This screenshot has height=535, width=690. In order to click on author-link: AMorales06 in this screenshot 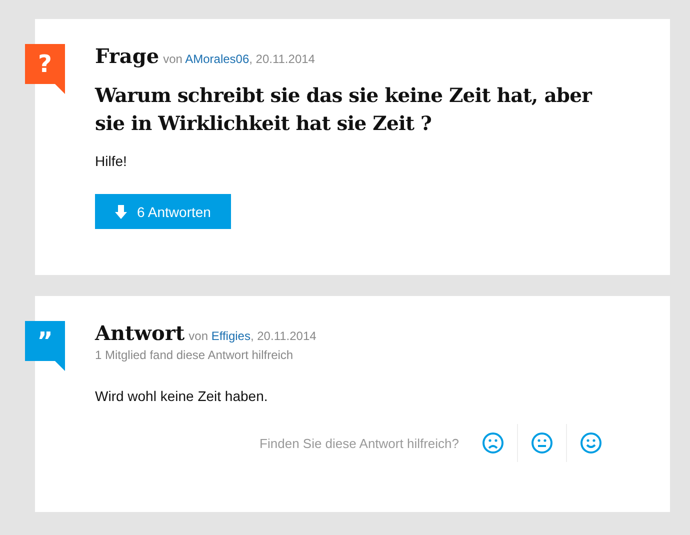, I will do `click(217, 59)`.